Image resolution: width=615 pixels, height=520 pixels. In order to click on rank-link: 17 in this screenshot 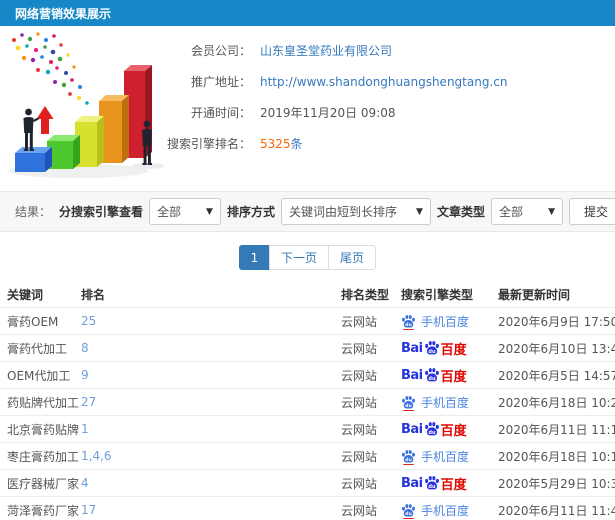, I will do `click(211, 510)`.